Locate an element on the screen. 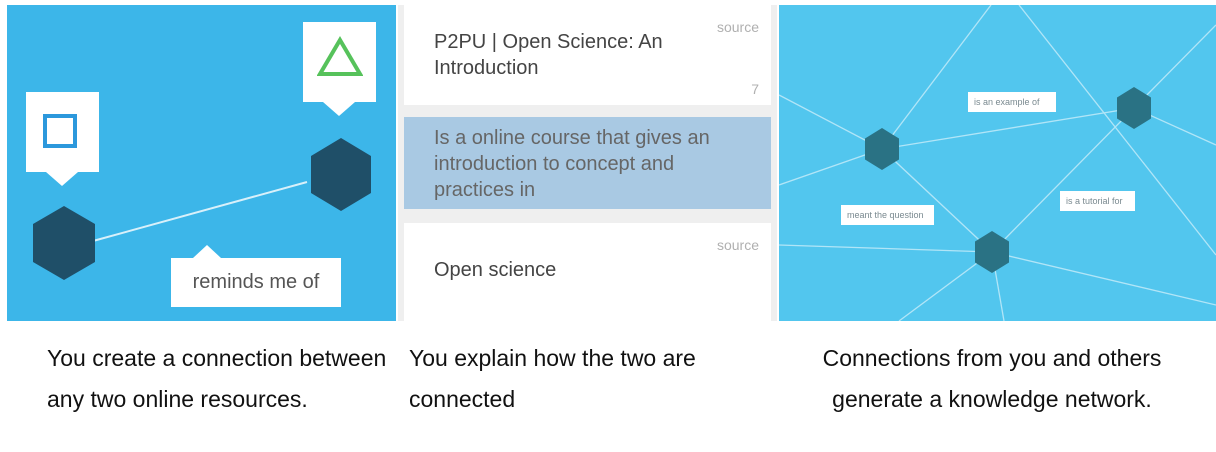 This screenshot has width=1216, height=452. source-card-bottom: source Open science is located at coordinates (587, 272).